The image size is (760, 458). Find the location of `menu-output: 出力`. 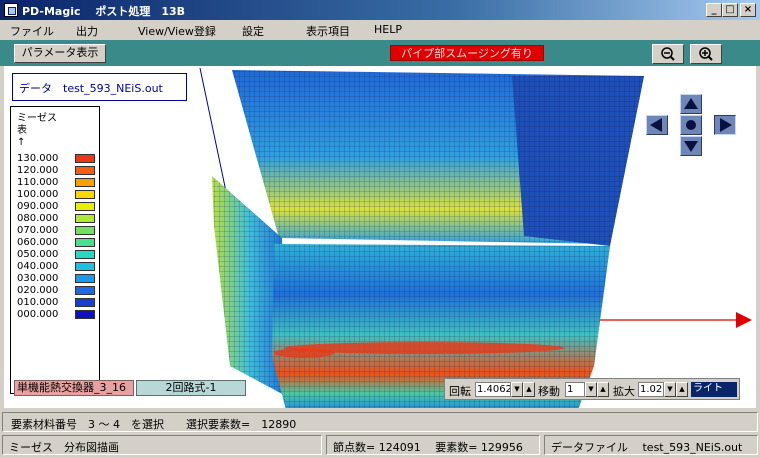

menu-output: 出力 is located at coordinates (87, 31).